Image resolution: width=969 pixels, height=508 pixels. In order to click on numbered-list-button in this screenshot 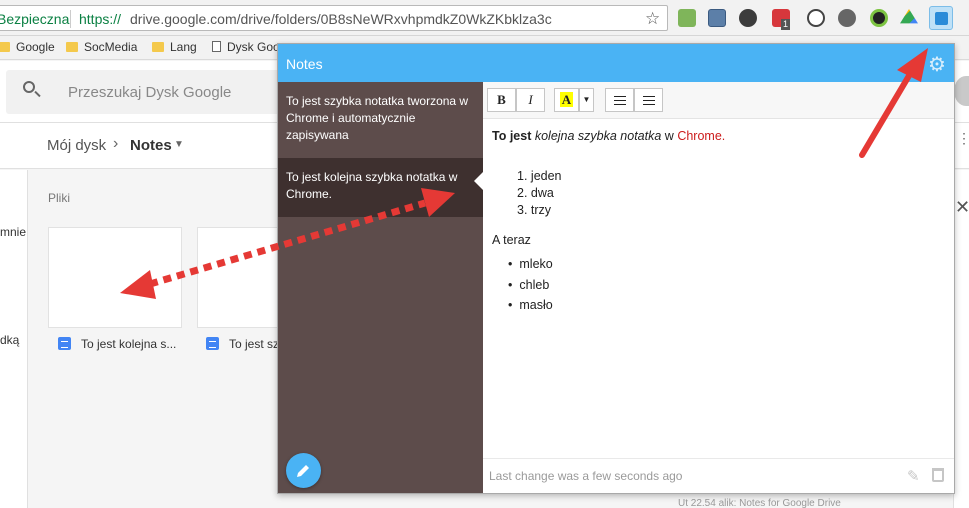, I will do `click(648, 100)`.